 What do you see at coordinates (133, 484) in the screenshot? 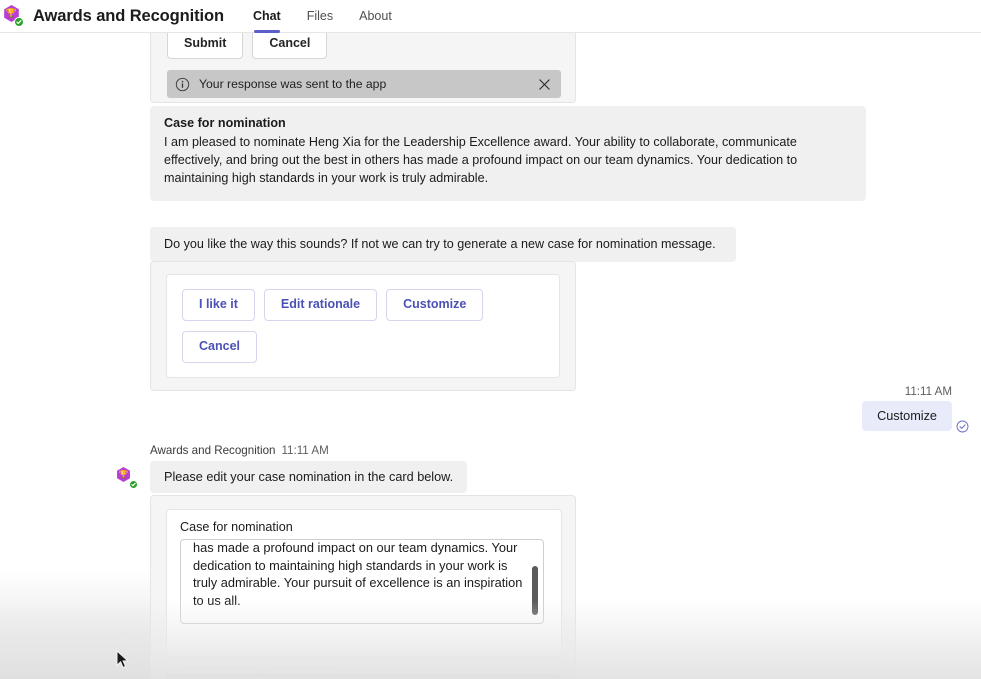
I see `available-check-icon-avatar` at bounding box center [133, 484].